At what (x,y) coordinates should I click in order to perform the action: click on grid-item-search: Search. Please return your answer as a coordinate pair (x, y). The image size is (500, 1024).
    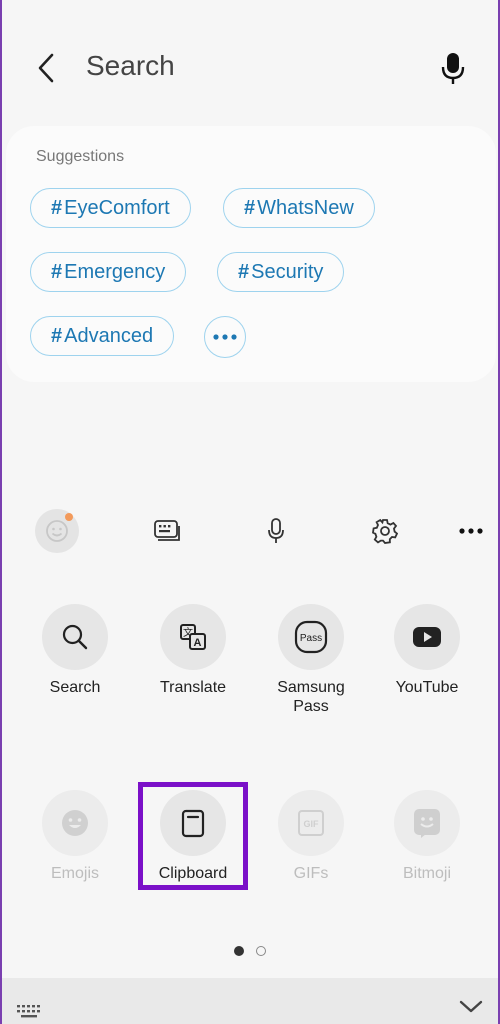
    Looking at the image, I should click on (75, 650).